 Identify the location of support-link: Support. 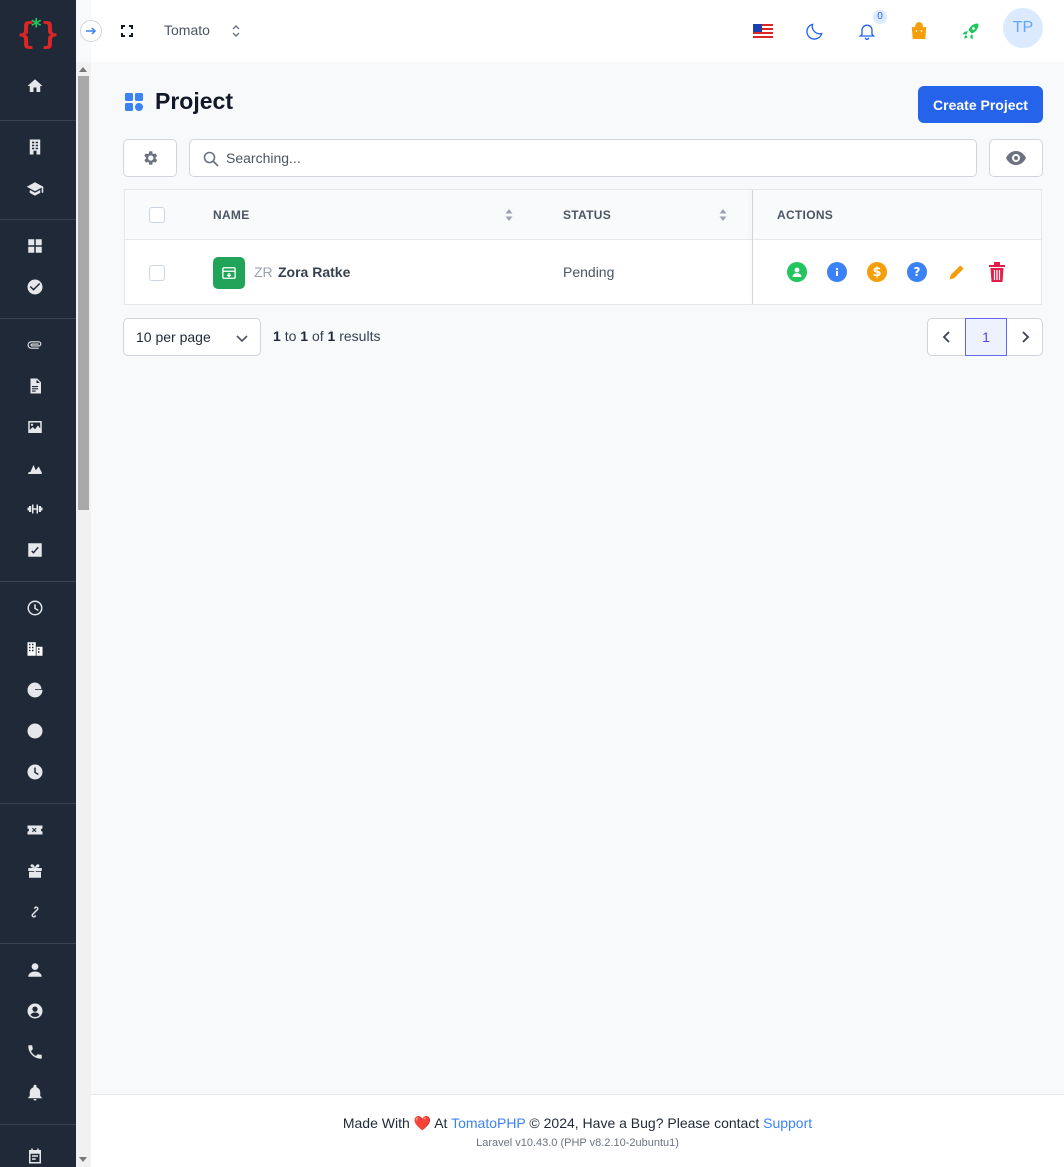
(787, 1123).